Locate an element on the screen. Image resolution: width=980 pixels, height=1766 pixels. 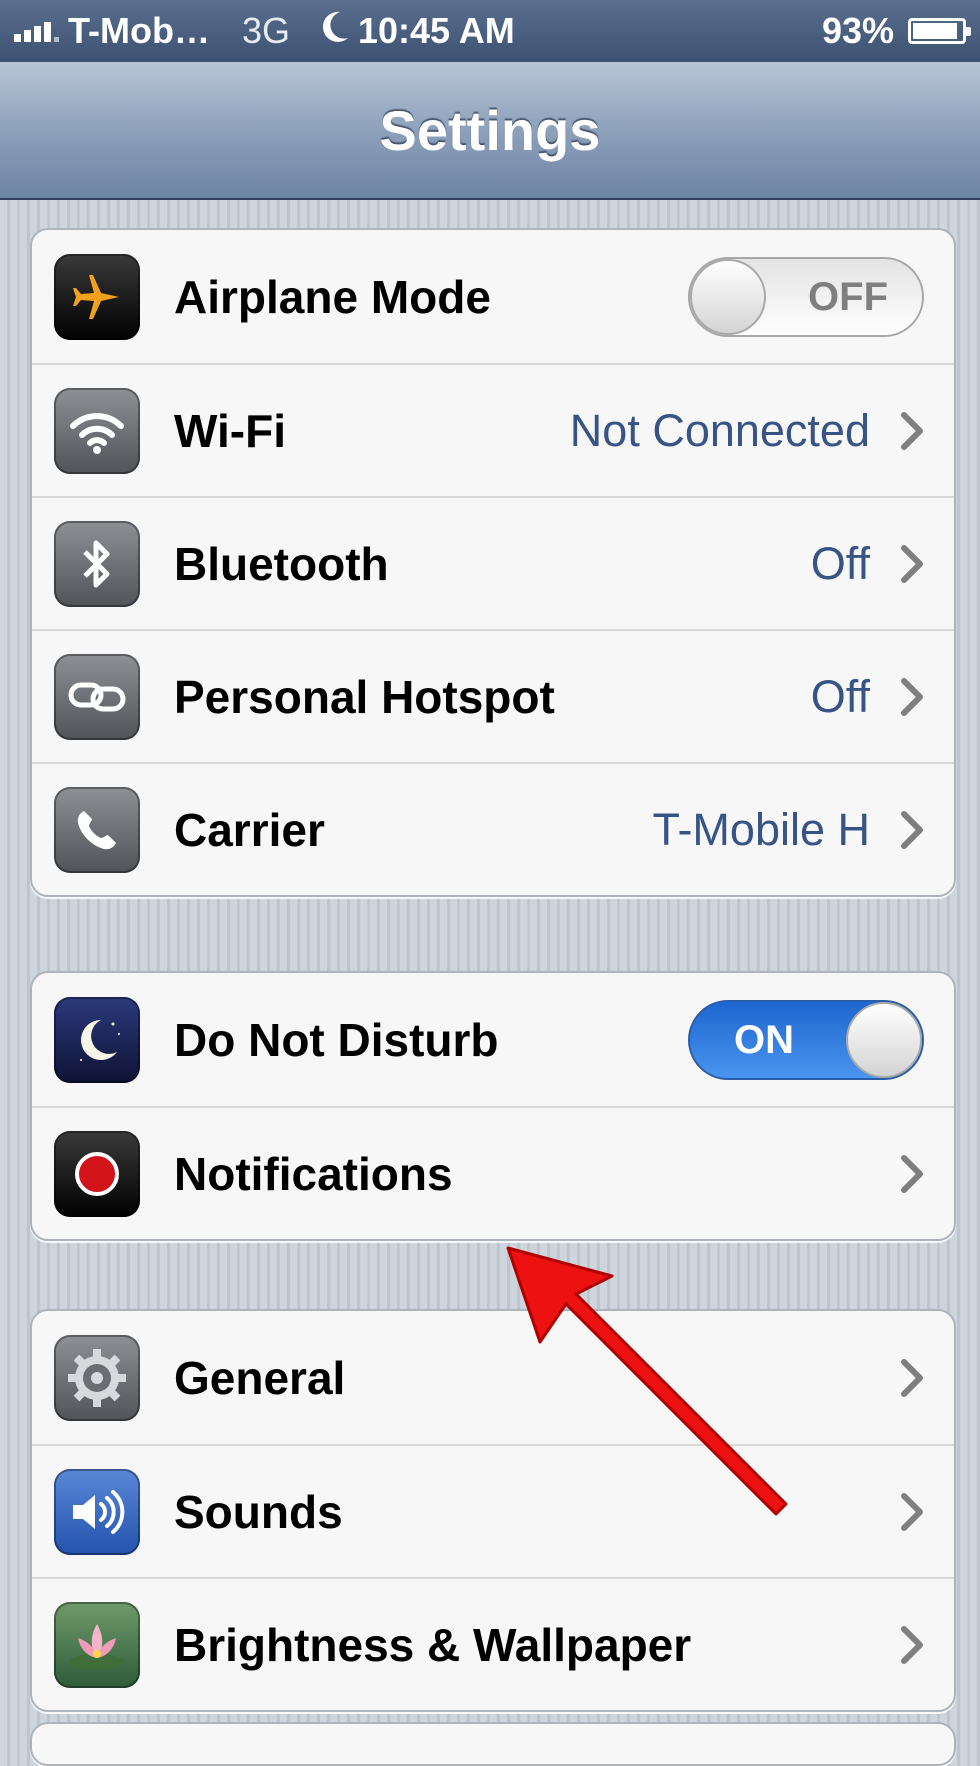
status-bar: T-Mob… 3G 10:45 AM 93% is located at coordinates (490, 31).